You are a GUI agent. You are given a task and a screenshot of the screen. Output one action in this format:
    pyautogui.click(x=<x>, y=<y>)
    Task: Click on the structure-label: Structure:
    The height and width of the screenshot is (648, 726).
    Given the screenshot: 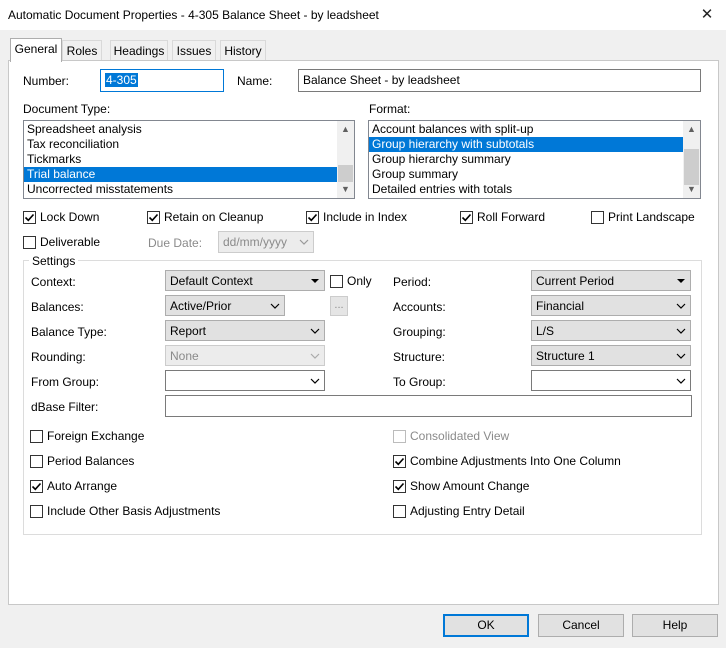 What is the action you would take?
    pyautogui.click(x=419, y=357)
    